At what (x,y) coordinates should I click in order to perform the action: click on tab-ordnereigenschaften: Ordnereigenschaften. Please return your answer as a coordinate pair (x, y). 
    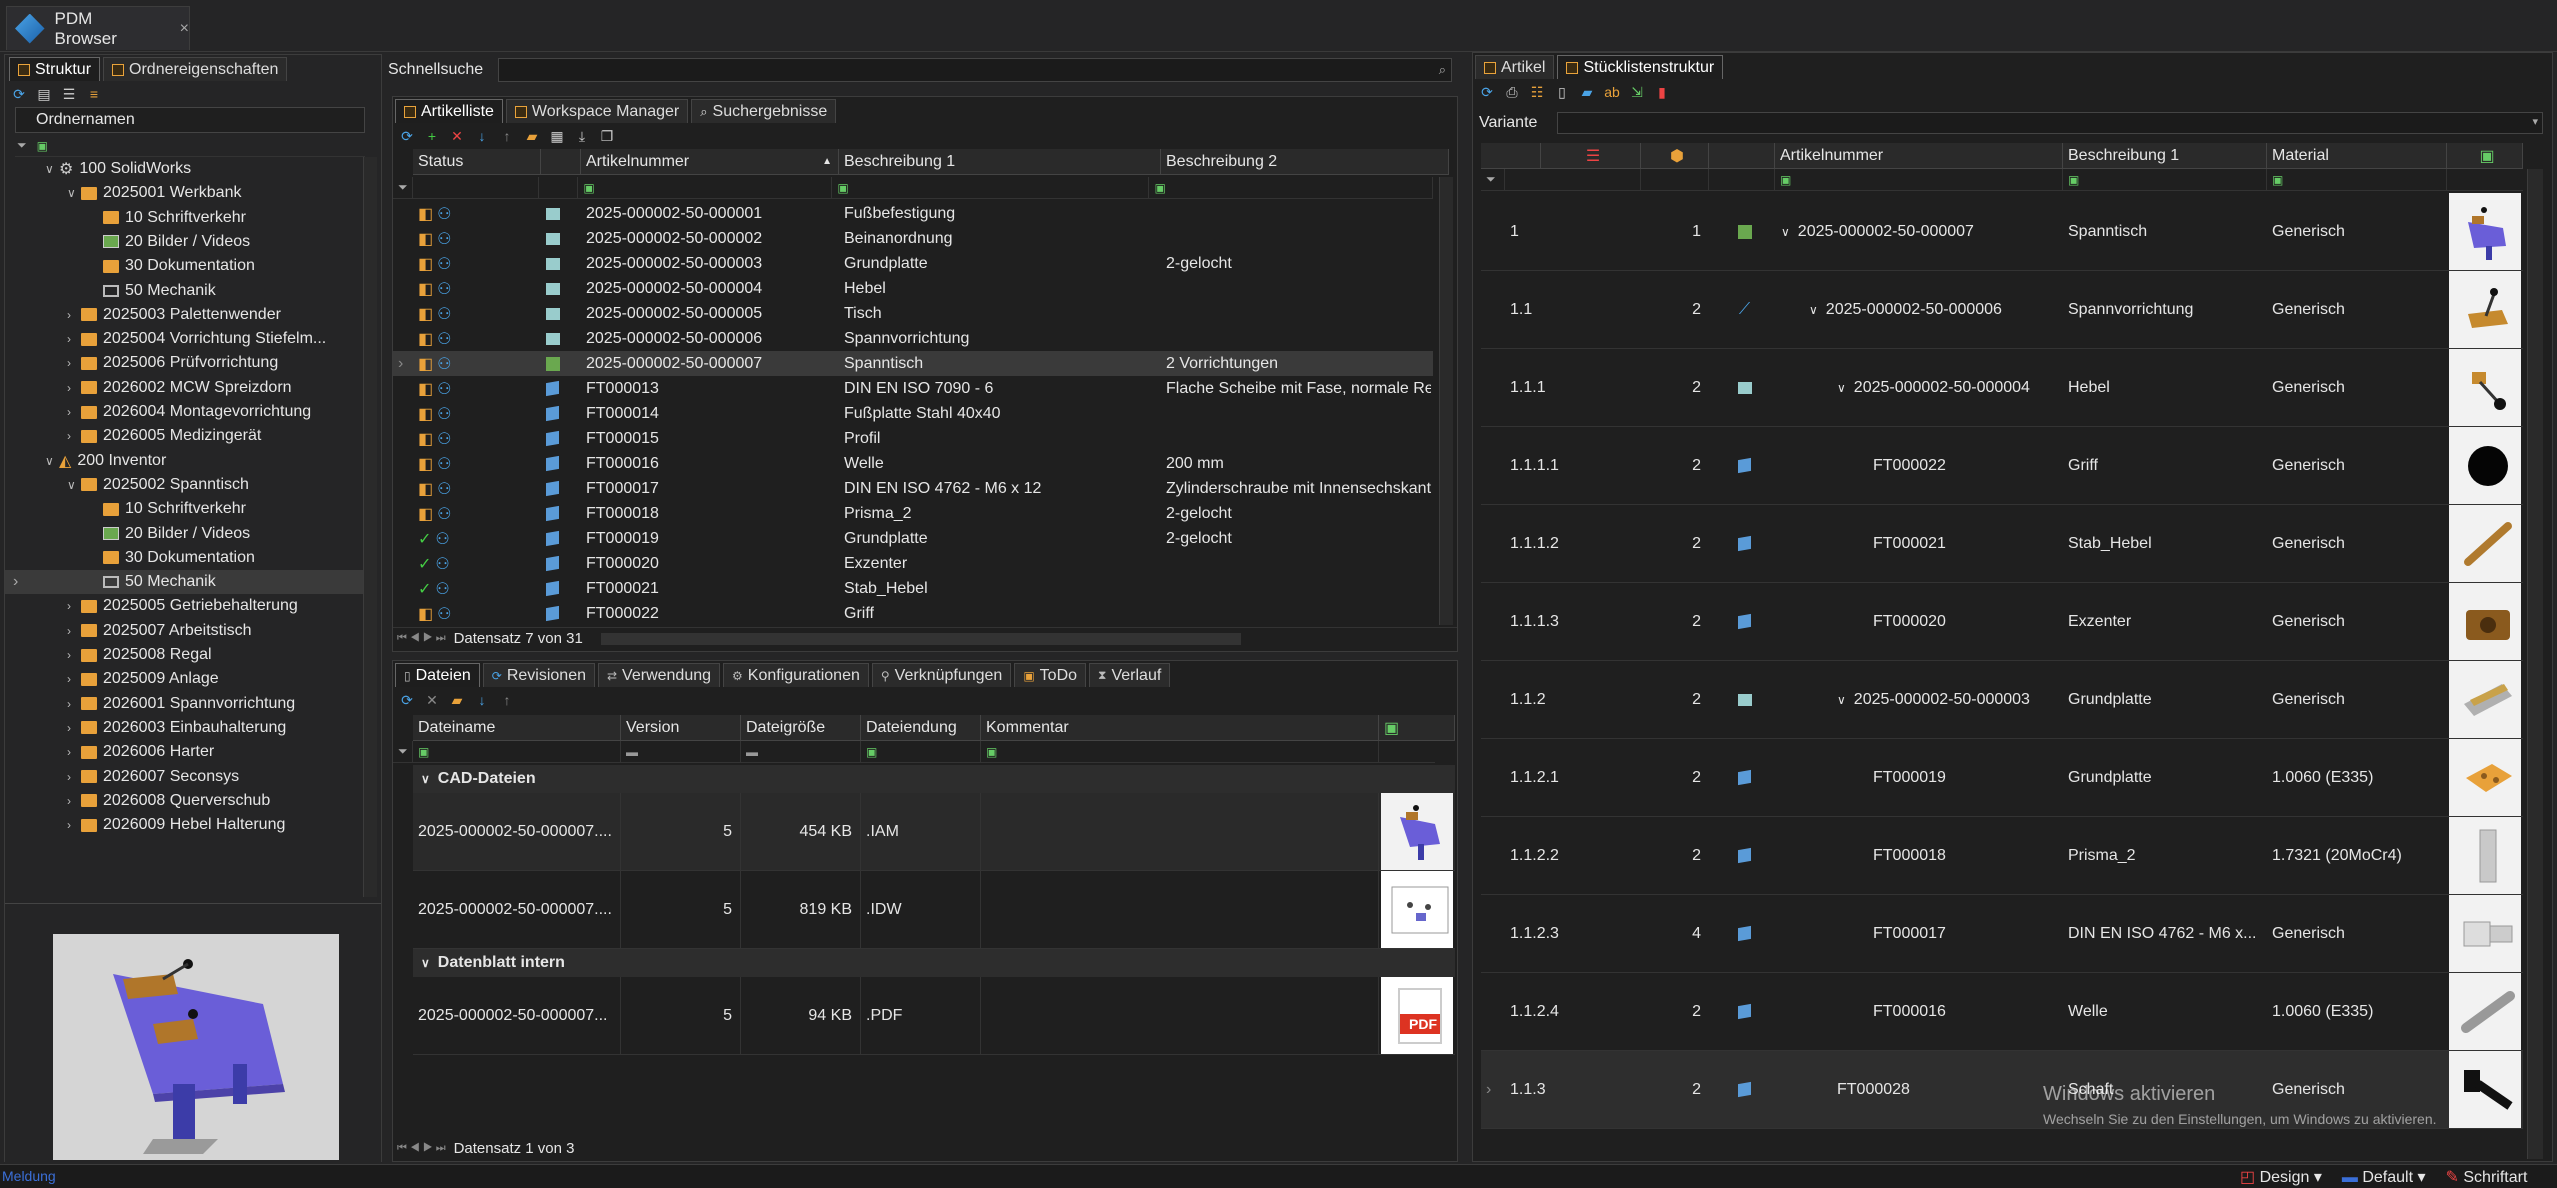
    Looking at the image, I should click on (195, 69).